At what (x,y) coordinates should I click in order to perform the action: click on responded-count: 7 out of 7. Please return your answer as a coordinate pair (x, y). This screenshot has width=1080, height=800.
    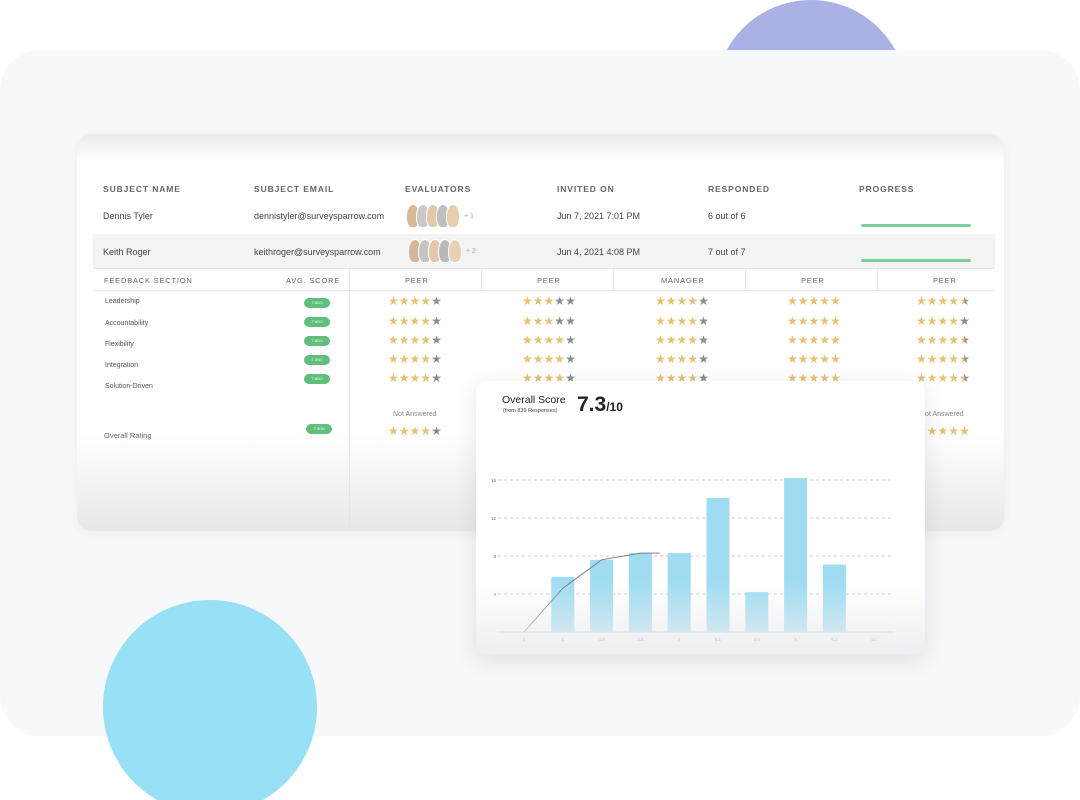
    Looking at the image, I should click on (727, 252).